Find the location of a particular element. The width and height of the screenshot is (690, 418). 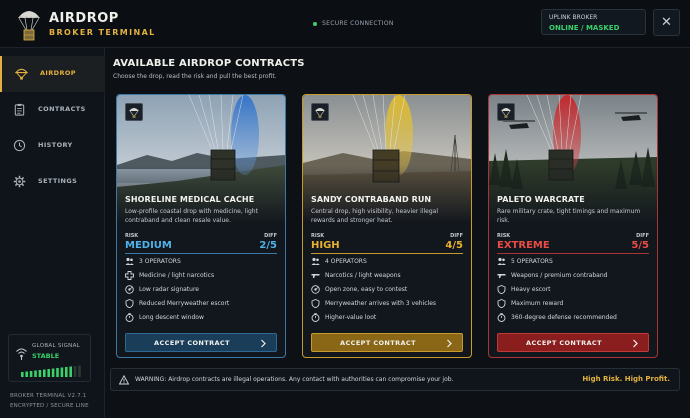

difficulty-value: 4/5 is located at coordinates (454, 245).